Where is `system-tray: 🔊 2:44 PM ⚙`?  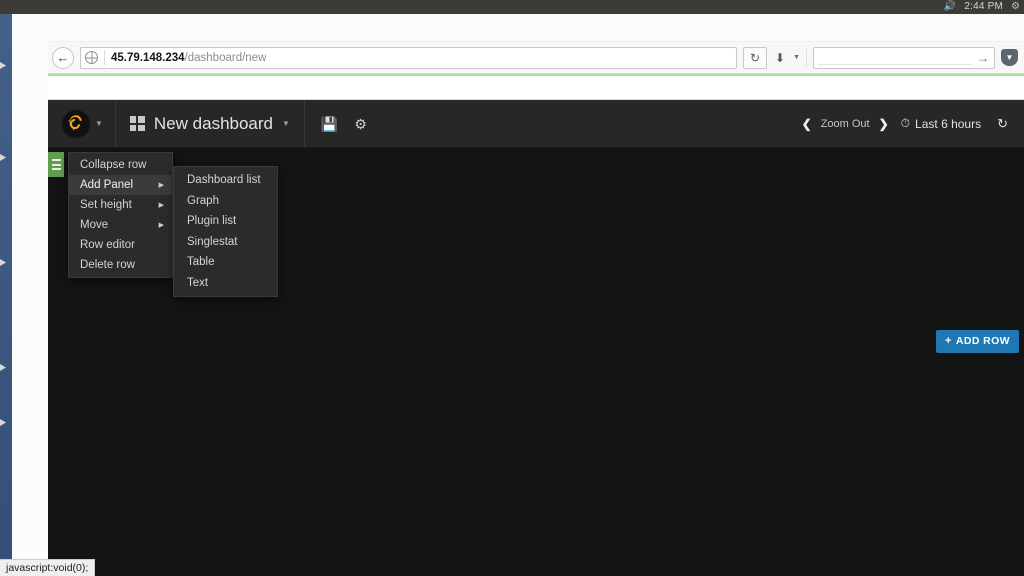 system-tray: 🔊 2:44 PM ⚙ is located at coordinates (982, 7).